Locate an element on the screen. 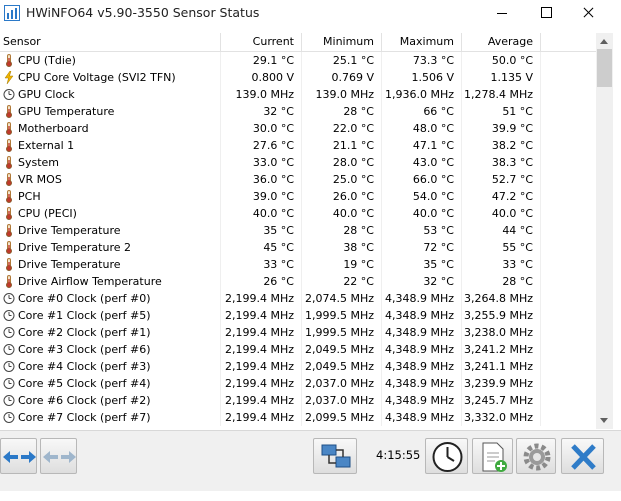 The height and width of the screenshot is (501, 621). minimum-value: 40.0 °C is located at coordinates (342, 213).